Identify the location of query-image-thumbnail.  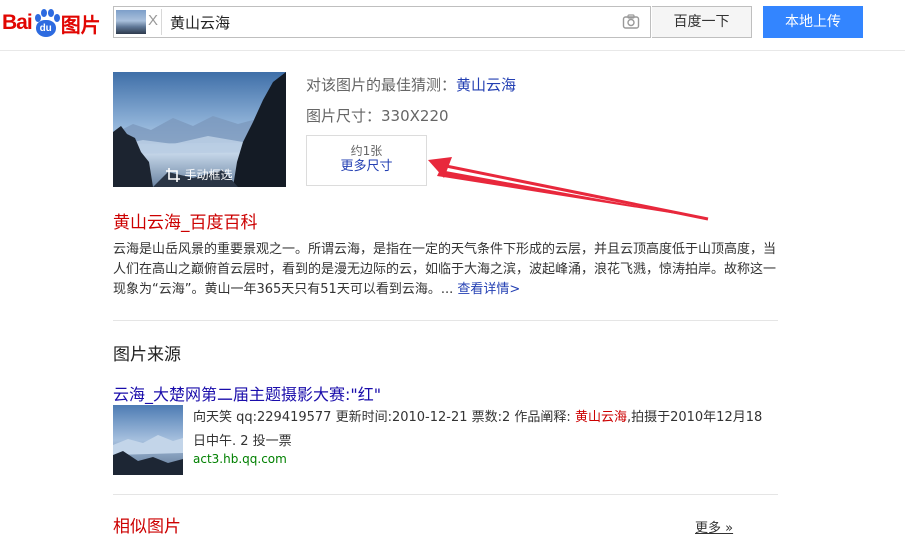
(131, 22).